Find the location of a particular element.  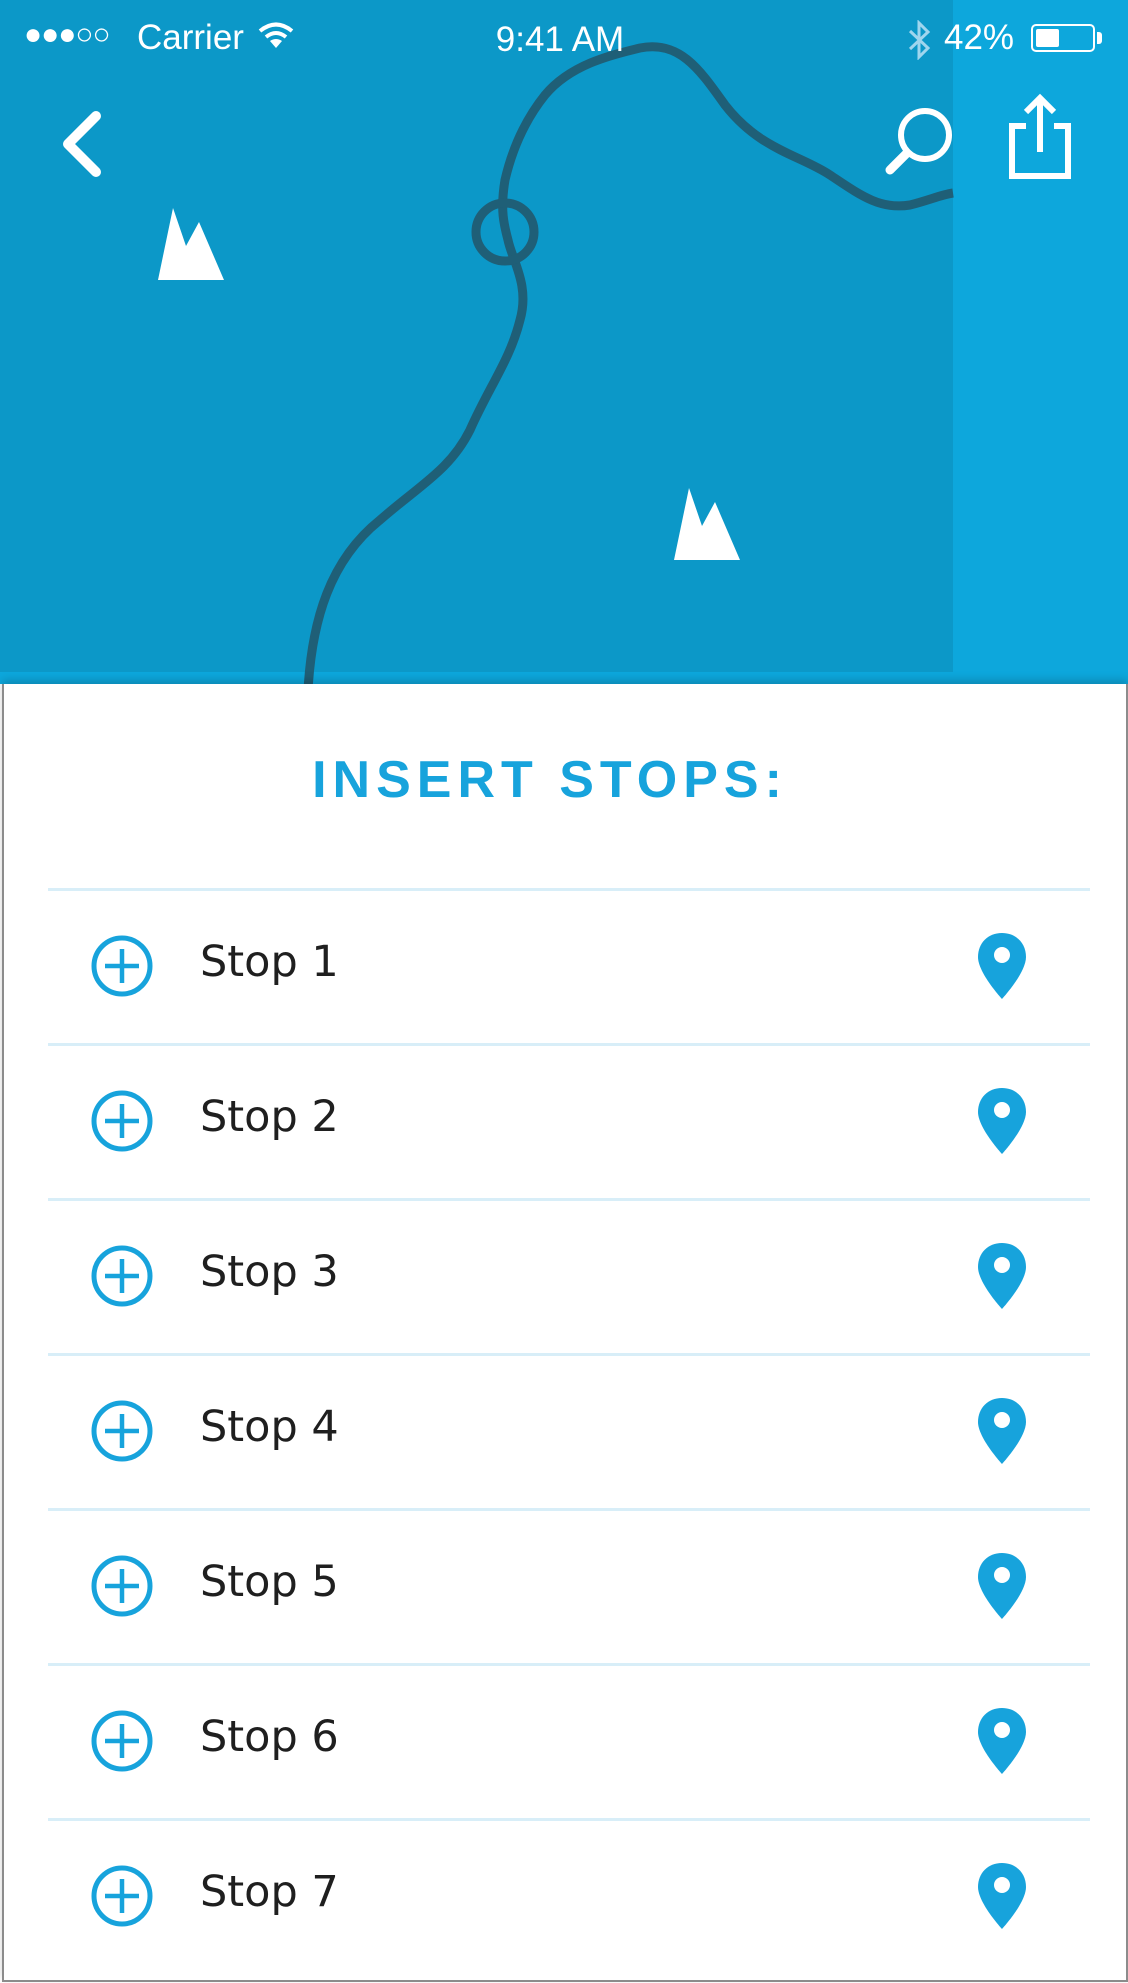

stop-label: Stop 4 is located at coordinates (269, 1427).